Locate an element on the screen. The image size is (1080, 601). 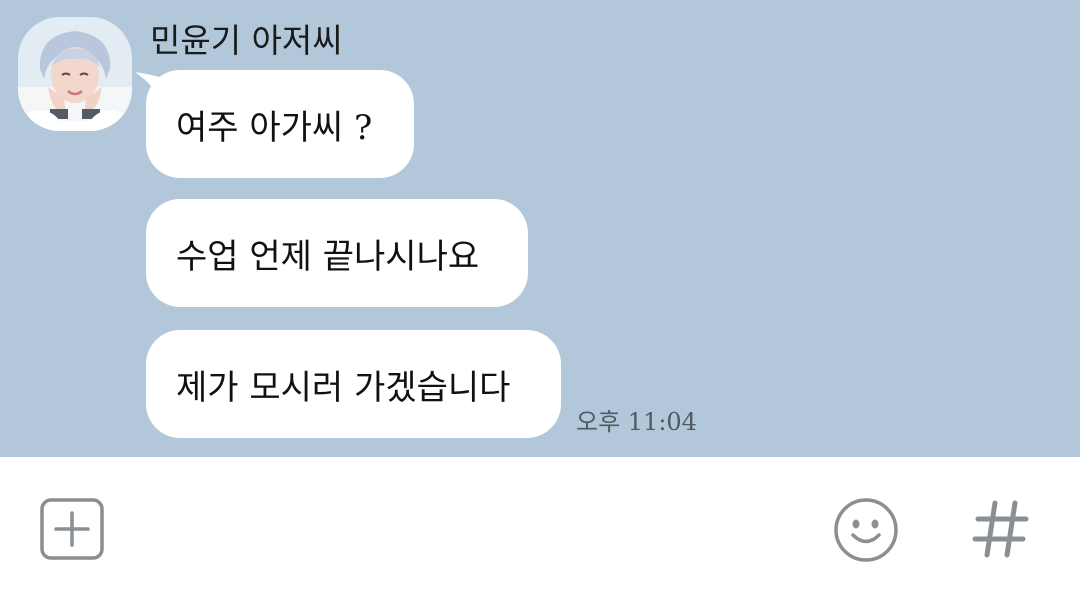
emoticon-button is located at coordinates (866, 530).